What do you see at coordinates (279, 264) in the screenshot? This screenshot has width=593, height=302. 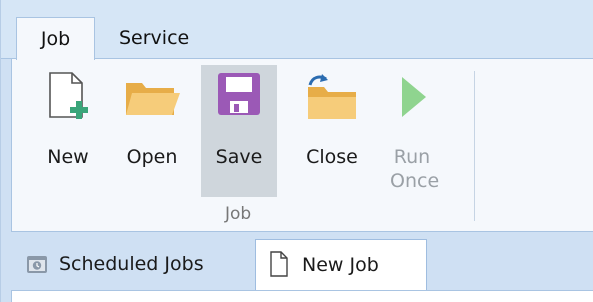 I see `document-icon` at bounding box center [279, 264].